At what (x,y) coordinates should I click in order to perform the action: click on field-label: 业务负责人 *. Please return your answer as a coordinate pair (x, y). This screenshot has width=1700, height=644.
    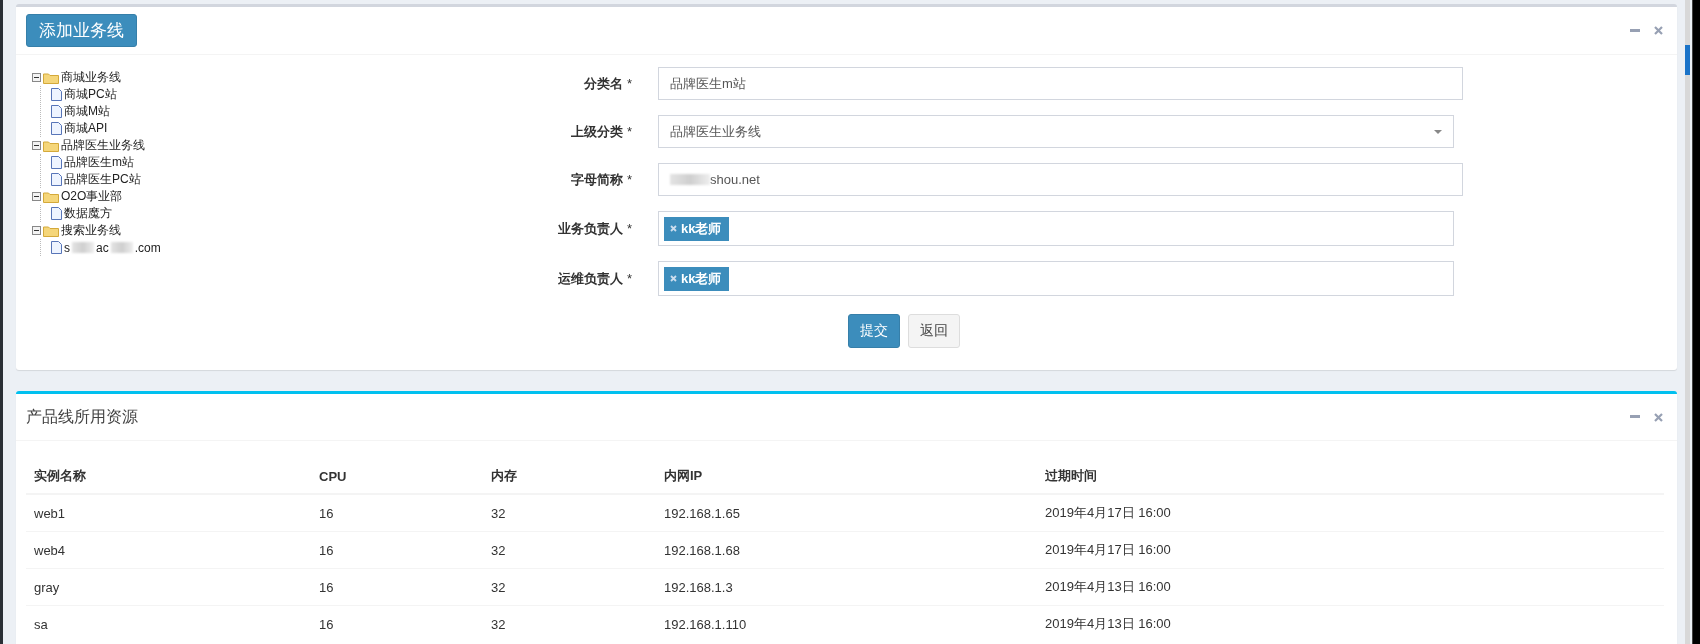
    Looking at the image, I should click on (594, 228).